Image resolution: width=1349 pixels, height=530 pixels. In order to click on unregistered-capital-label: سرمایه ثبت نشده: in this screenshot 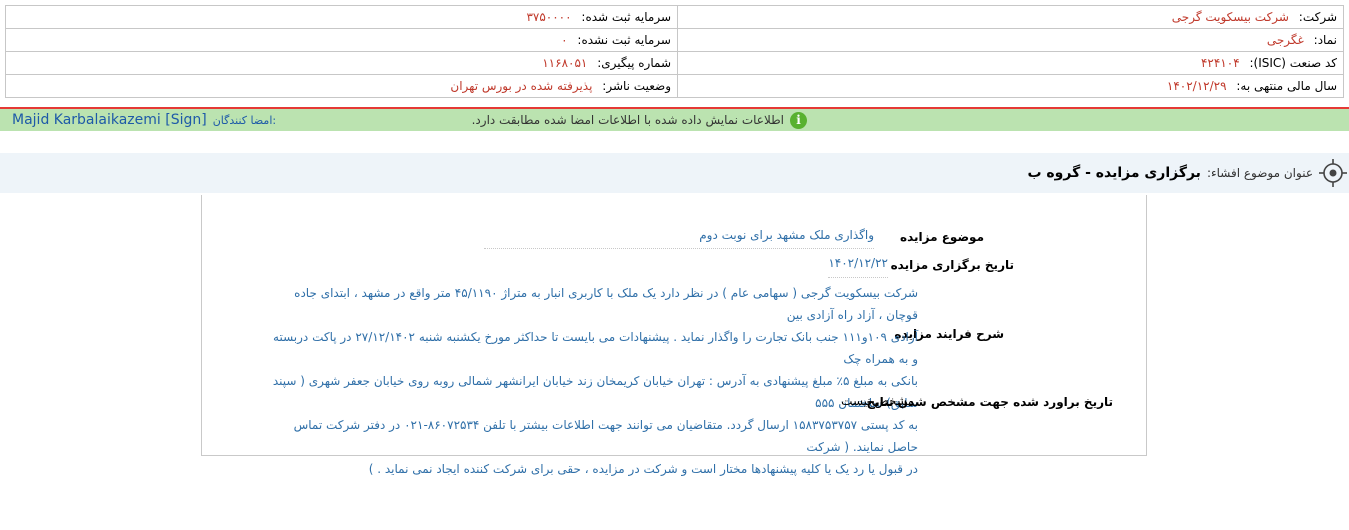, I will do `click(624, 40)`.